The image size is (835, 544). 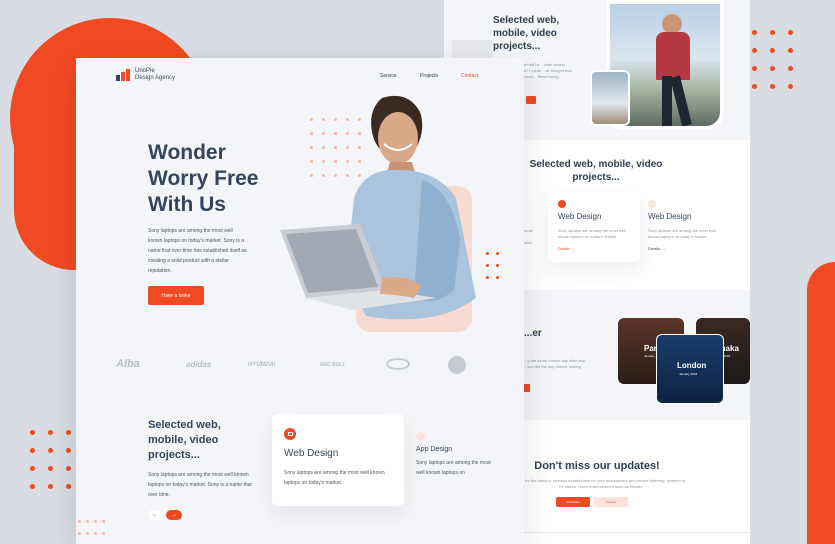 I want to click on back-header-shape, so click(x=472, y=50).